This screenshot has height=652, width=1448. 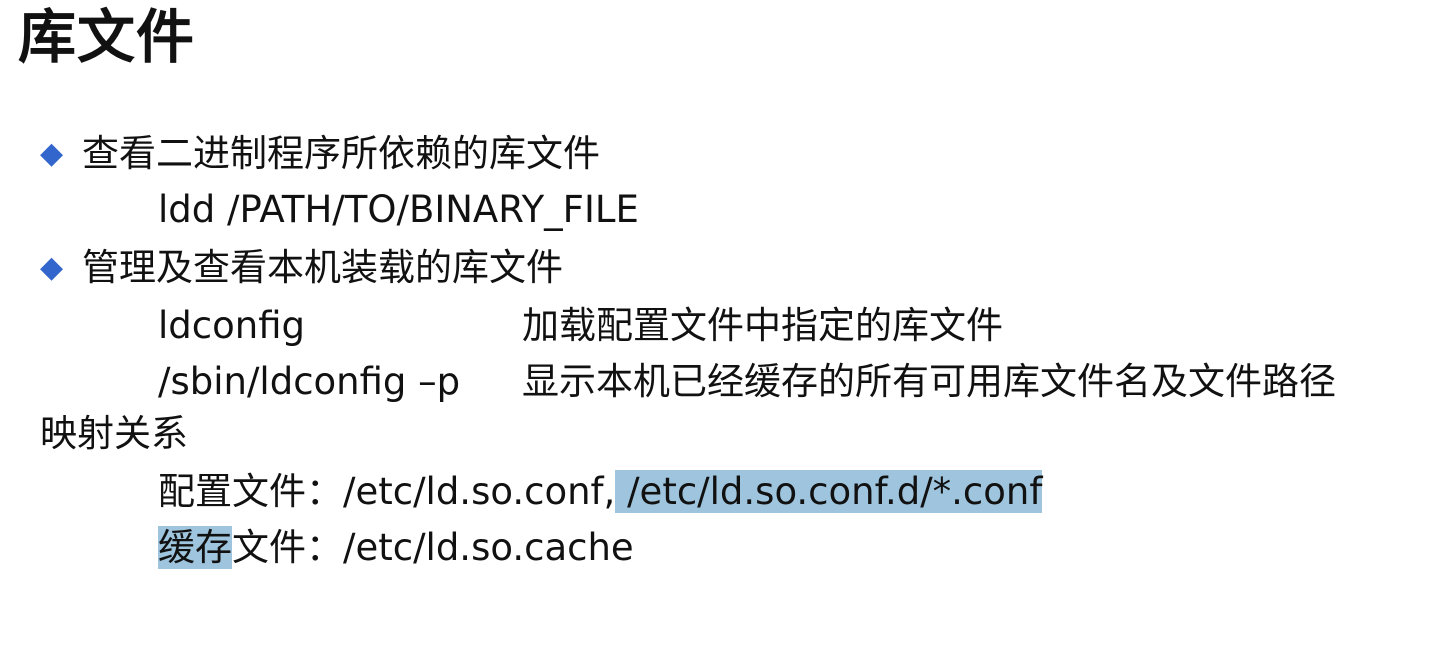 I want to click on command-description: 显示本机已经缓存的所有可用库文件名及文件路径, so click(x=929, y=381).